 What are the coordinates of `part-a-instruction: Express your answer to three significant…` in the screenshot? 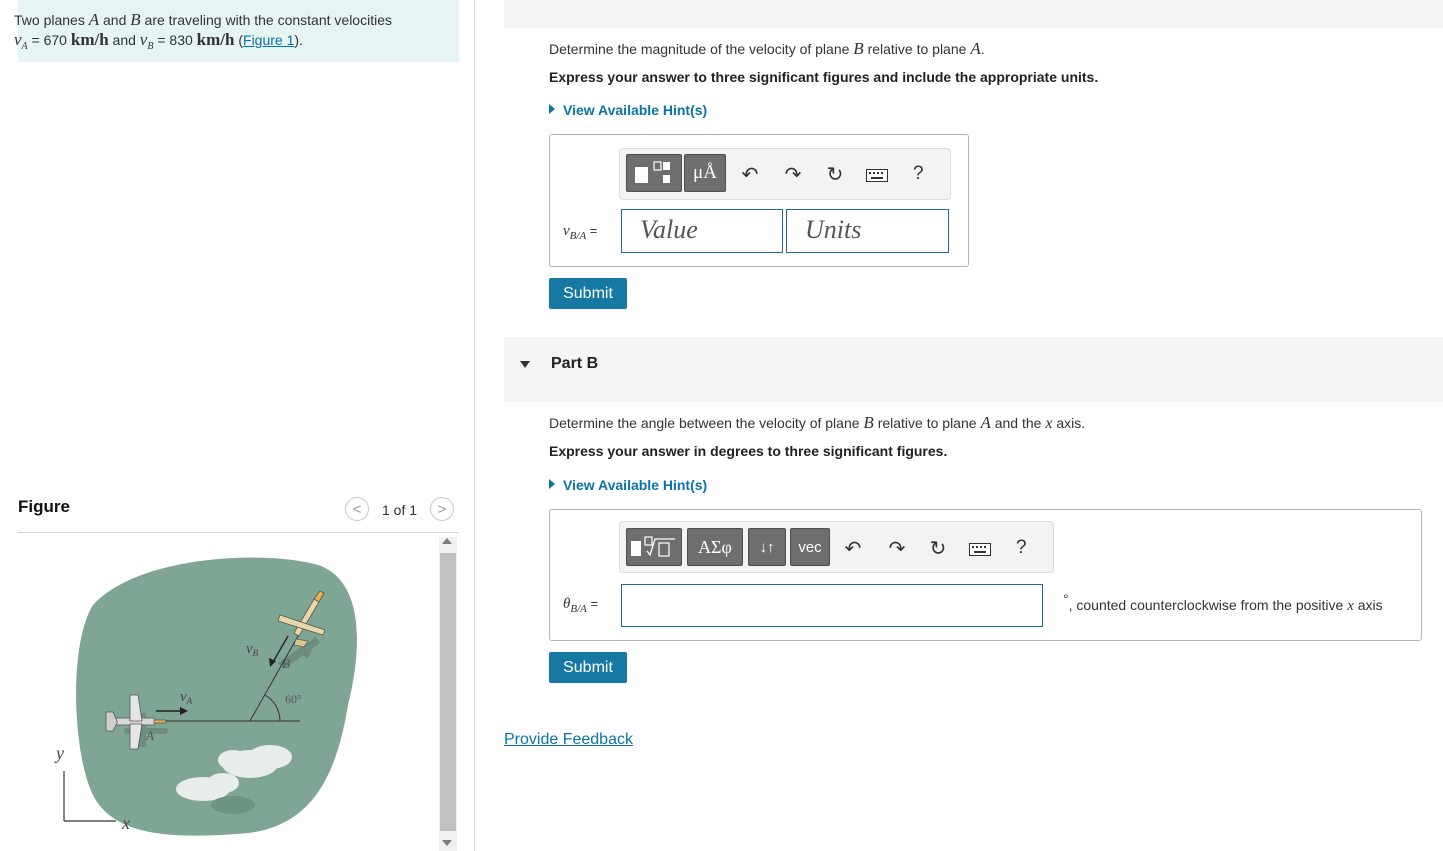 It's located at (824, 77).